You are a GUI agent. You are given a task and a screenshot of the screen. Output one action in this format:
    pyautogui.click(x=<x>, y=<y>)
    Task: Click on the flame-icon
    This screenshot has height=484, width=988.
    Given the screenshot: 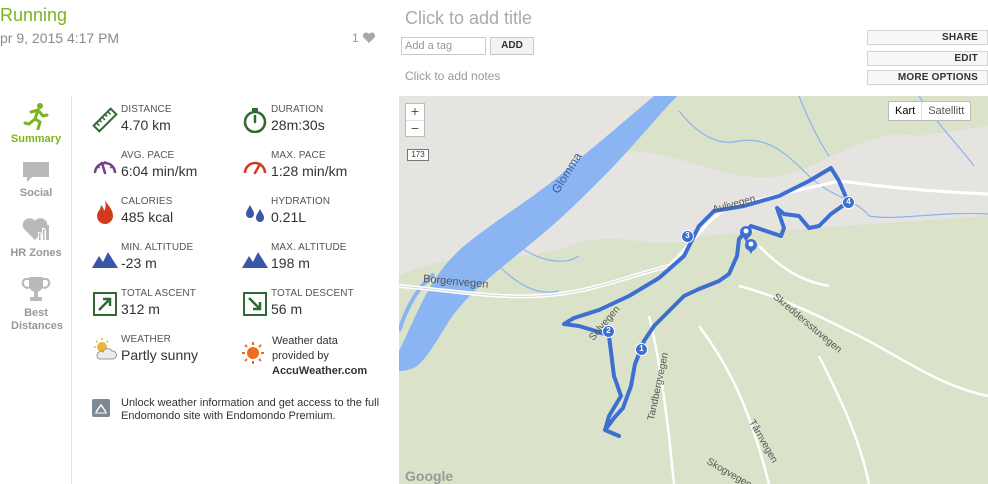 What is the action you would take?
    pyautogui.click(x=105, y=212)
    